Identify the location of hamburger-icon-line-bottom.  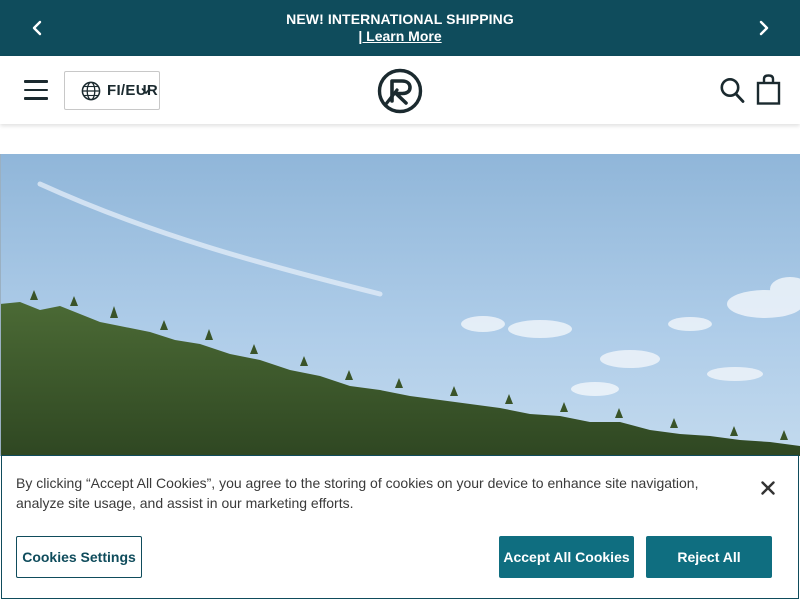
(36, 98).